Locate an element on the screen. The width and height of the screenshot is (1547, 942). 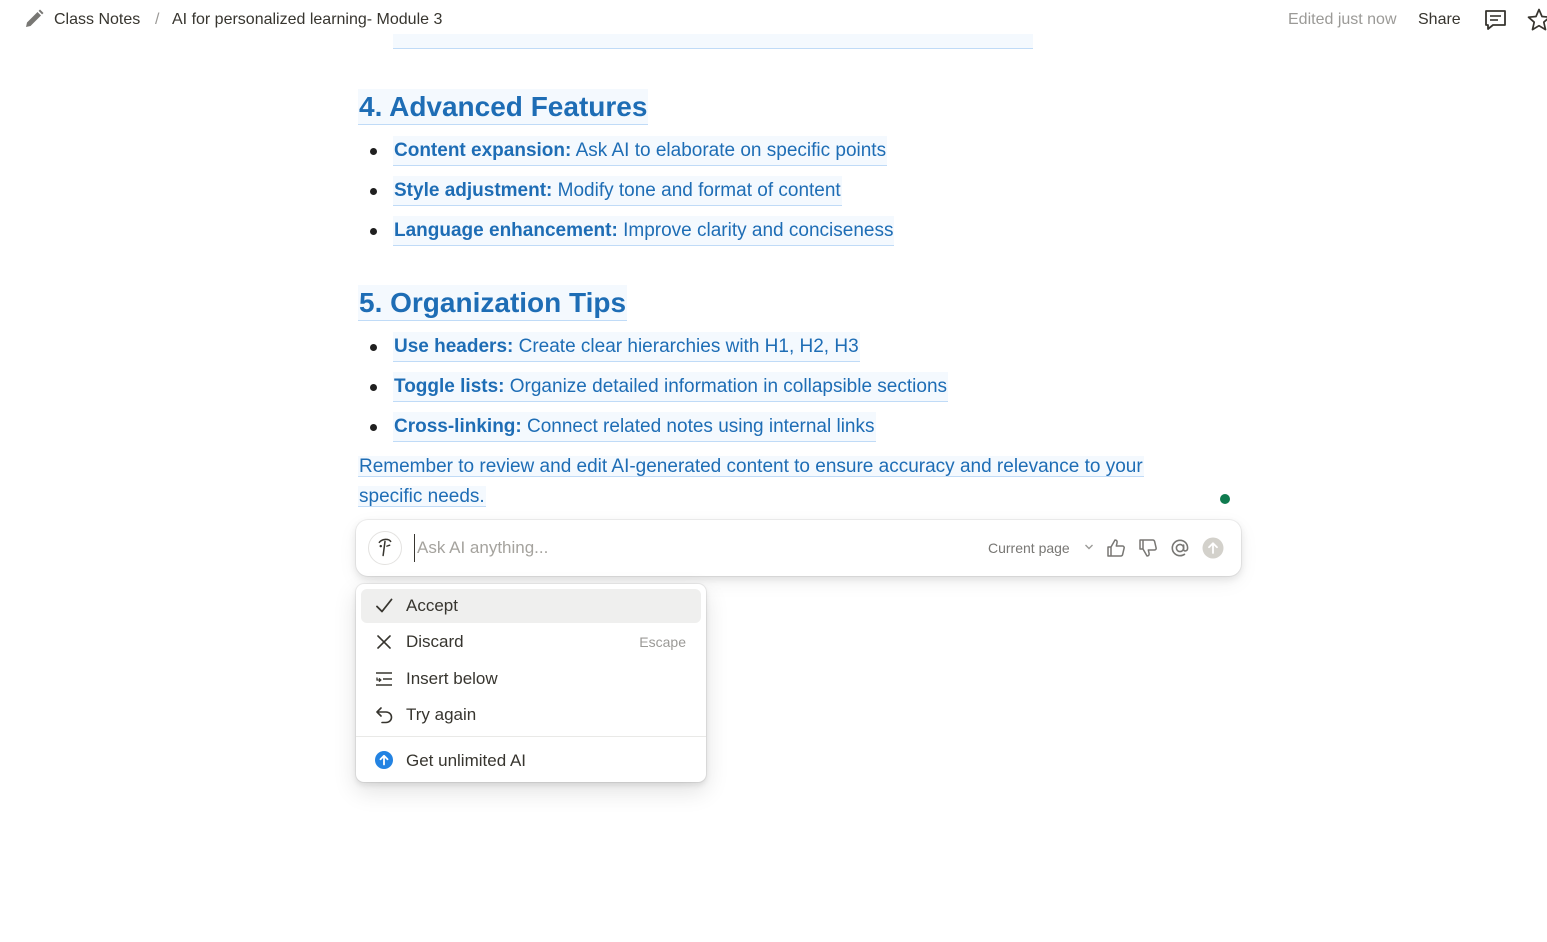
menu-item-label: Accept is located at coordinates (432, 605).